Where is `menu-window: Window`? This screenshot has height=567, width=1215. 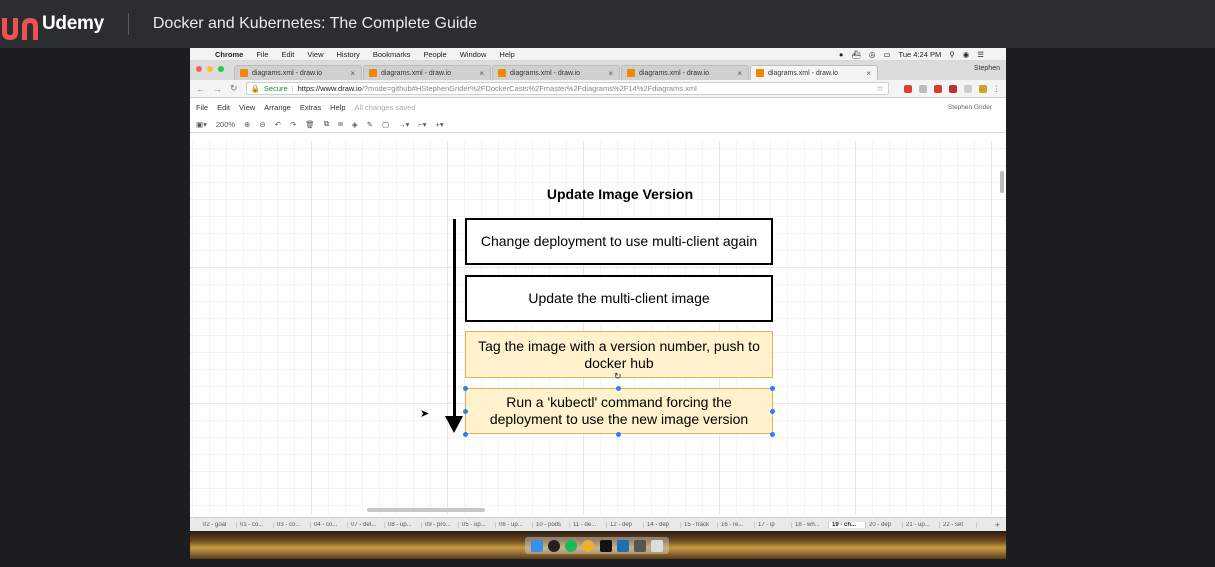 menu-window: Window is located at coordinates (473, 54).